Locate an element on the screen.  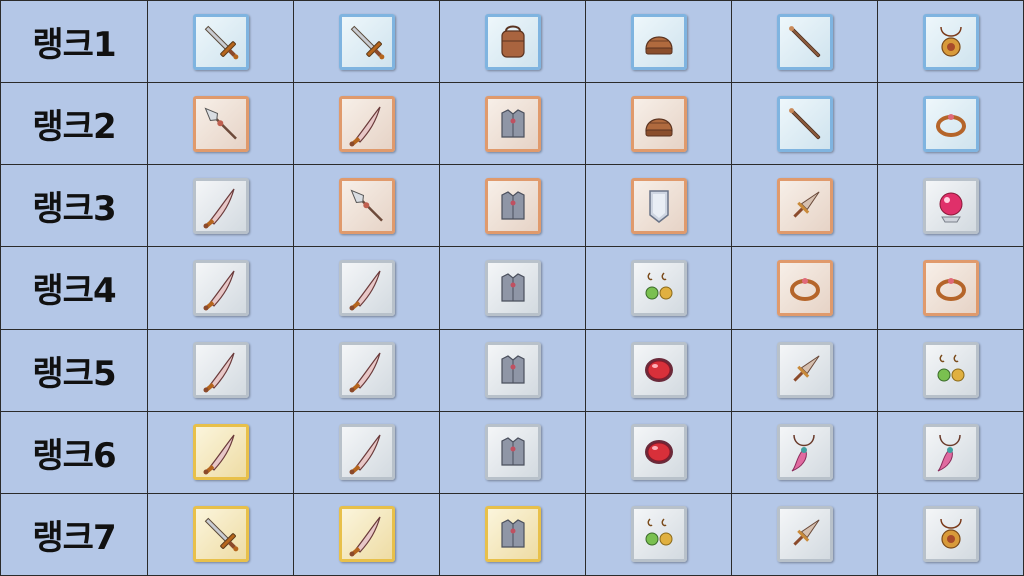
rank-cell: 랭크7 is located at coordinates (74, 534).